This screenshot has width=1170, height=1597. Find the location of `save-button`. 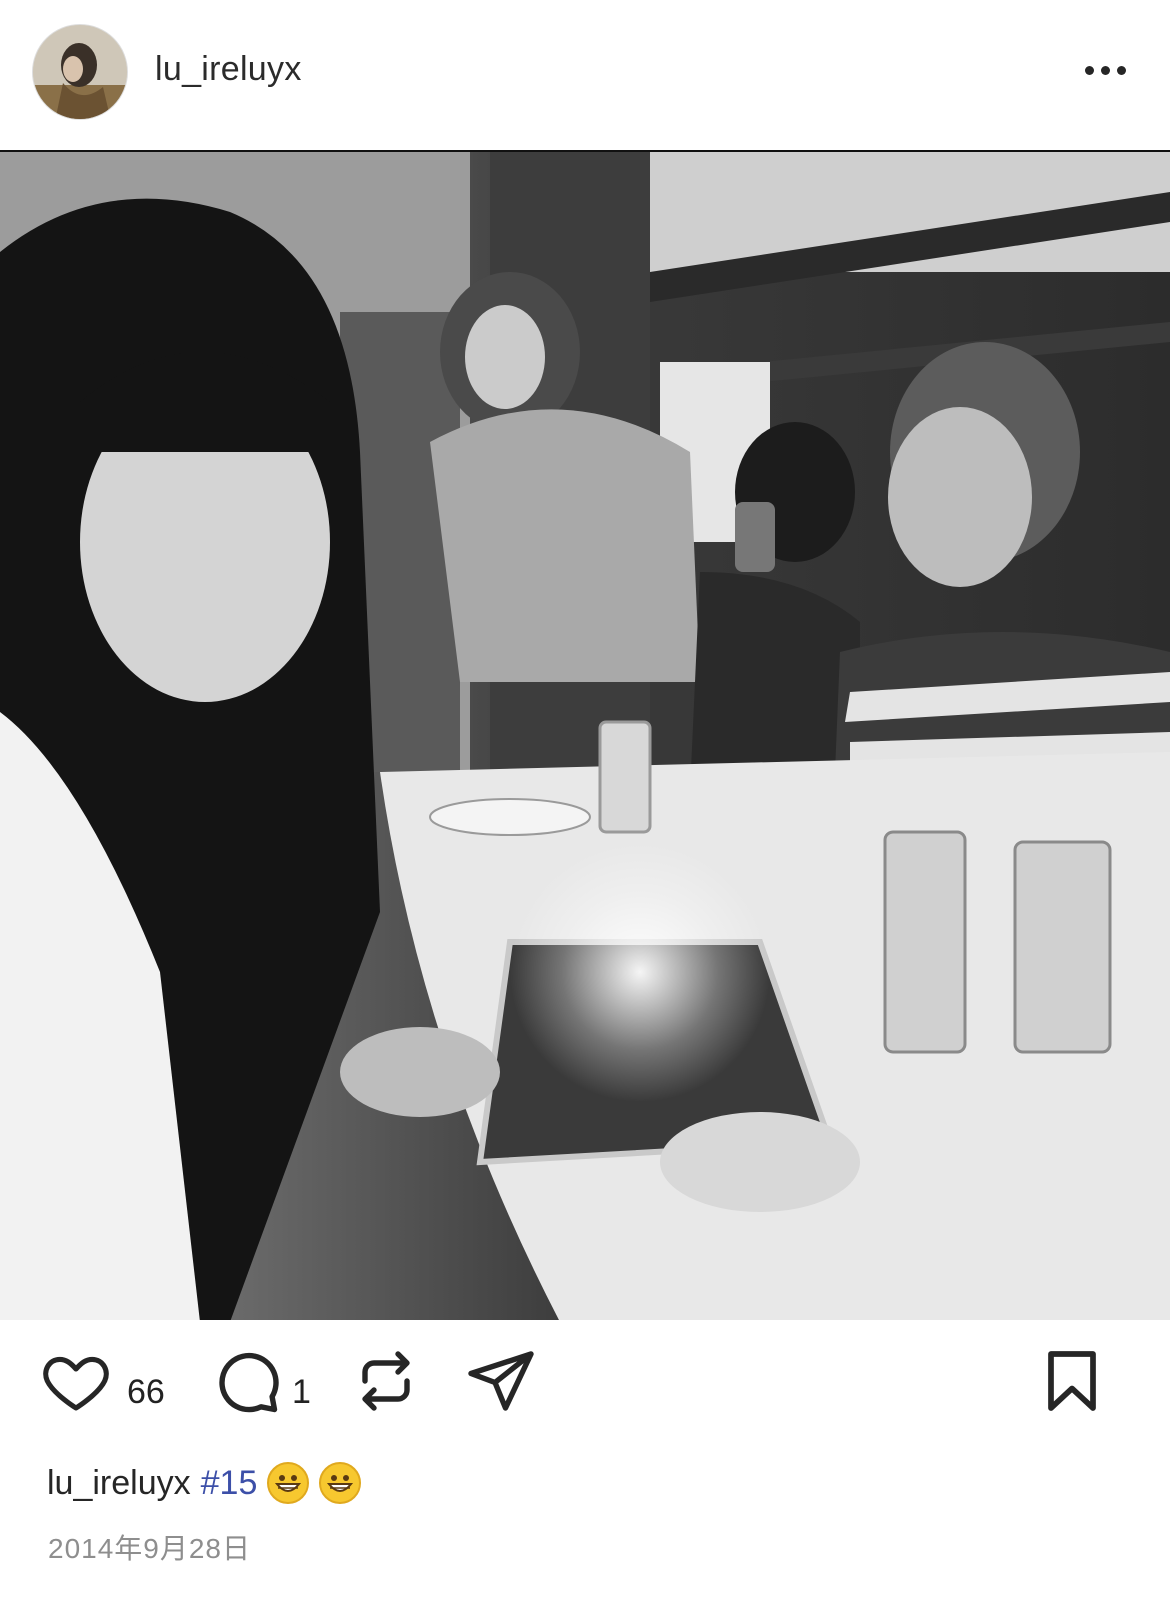

save-button is located at coordinates (1072, 1383).